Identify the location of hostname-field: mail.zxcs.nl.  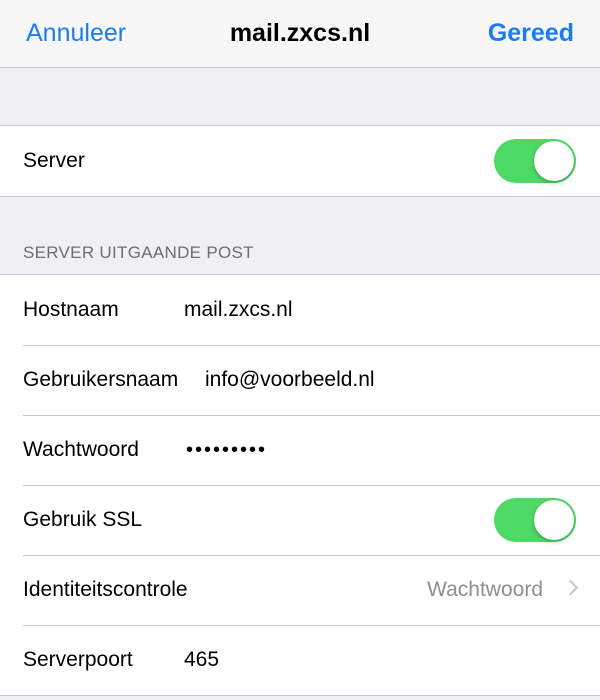
(238, 310).